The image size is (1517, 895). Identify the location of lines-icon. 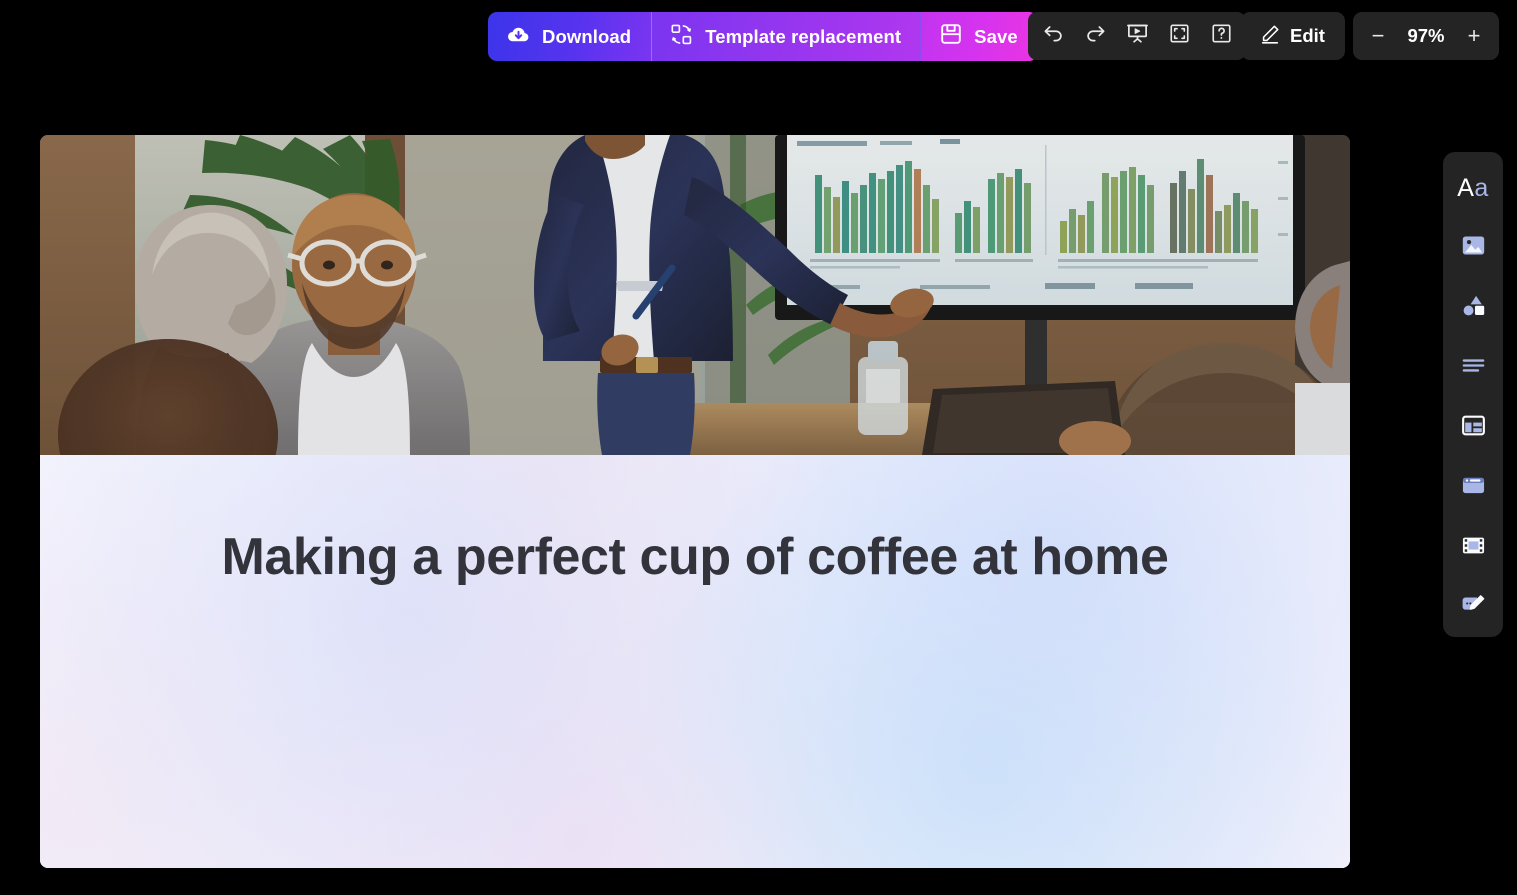
(1473, 368).